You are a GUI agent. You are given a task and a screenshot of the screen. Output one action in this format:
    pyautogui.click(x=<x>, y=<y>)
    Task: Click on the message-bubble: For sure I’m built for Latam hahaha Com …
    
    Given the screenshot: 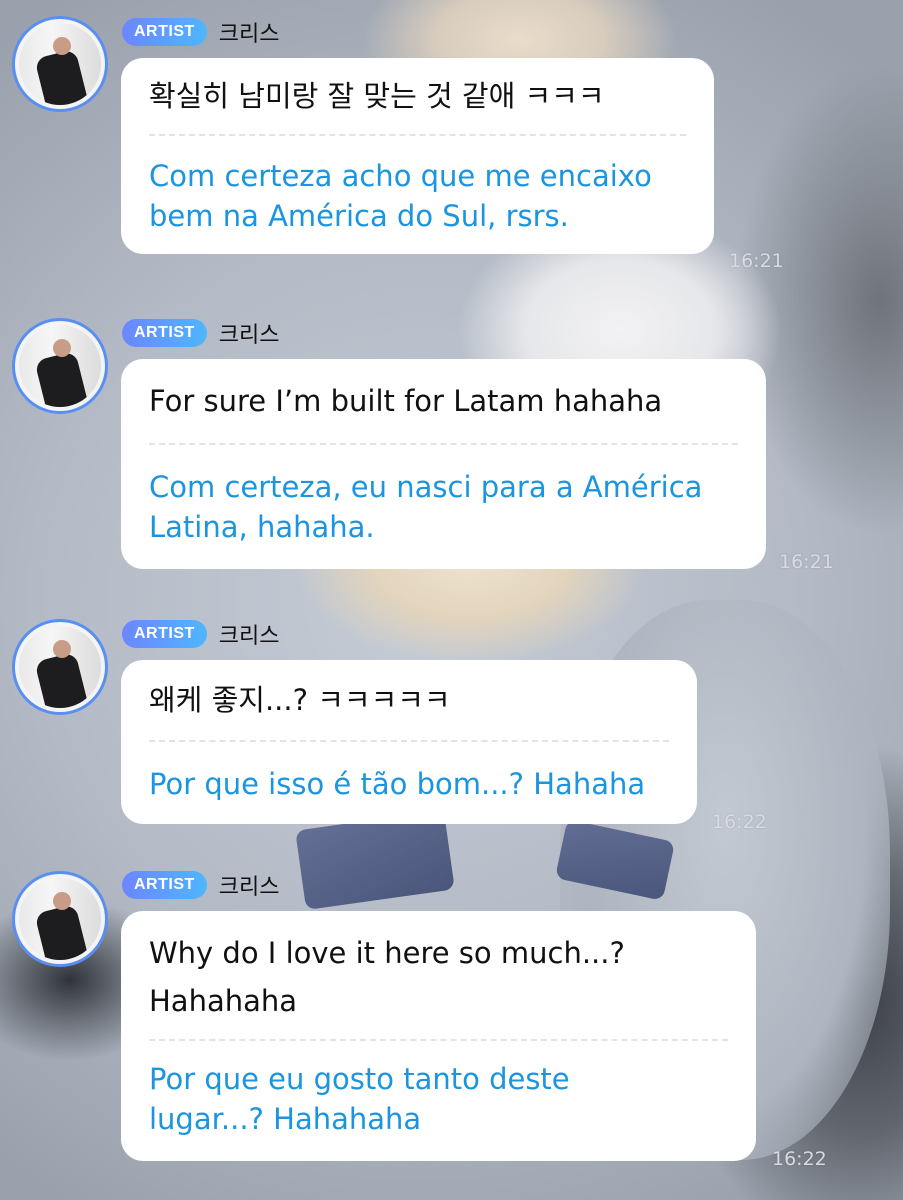 What is the action you would take?
    pyautogui.click(x=443, y=464)
    